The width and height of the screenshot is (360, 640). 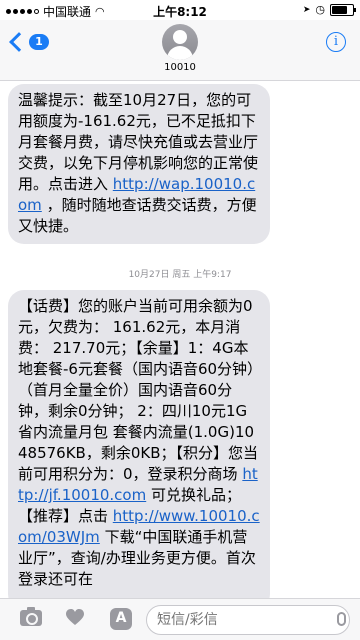 What do you see at coordinates (31, 616) in the screenshot?
I see `camera-icon` at bounding box center [31, 616].